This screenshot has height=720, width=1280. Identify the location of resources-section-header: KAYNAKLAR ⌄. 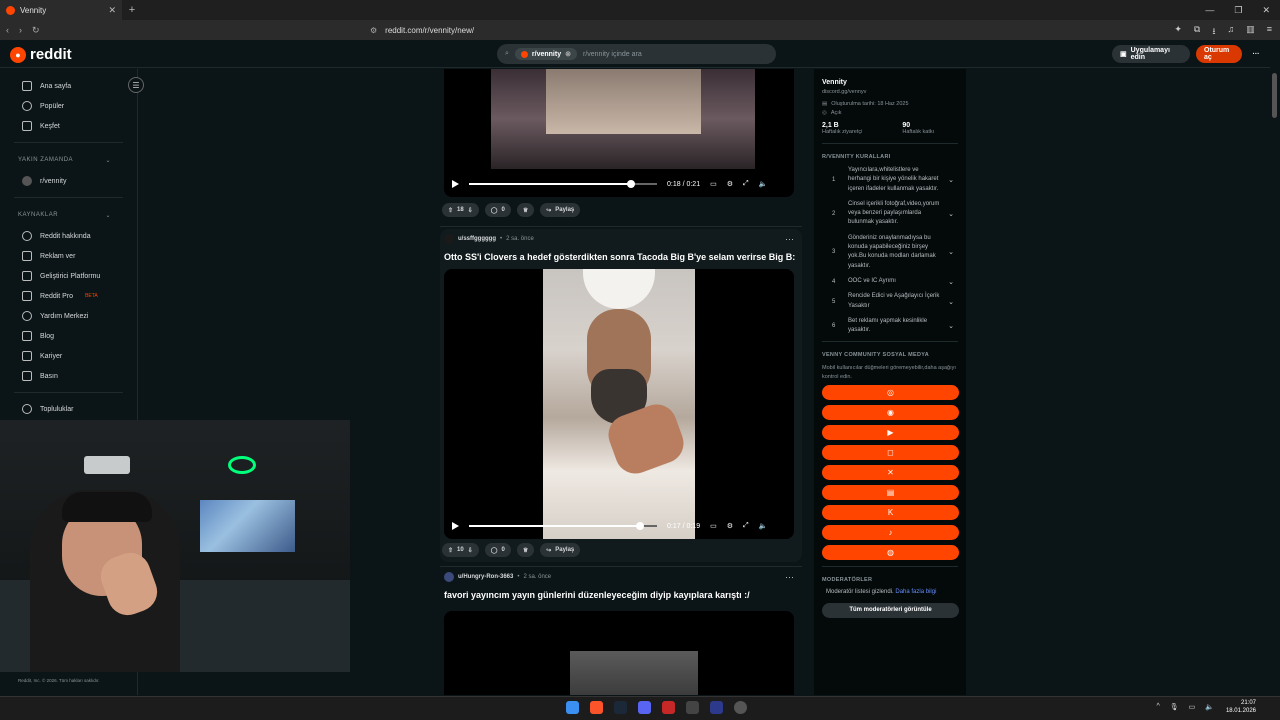
(68, 215).